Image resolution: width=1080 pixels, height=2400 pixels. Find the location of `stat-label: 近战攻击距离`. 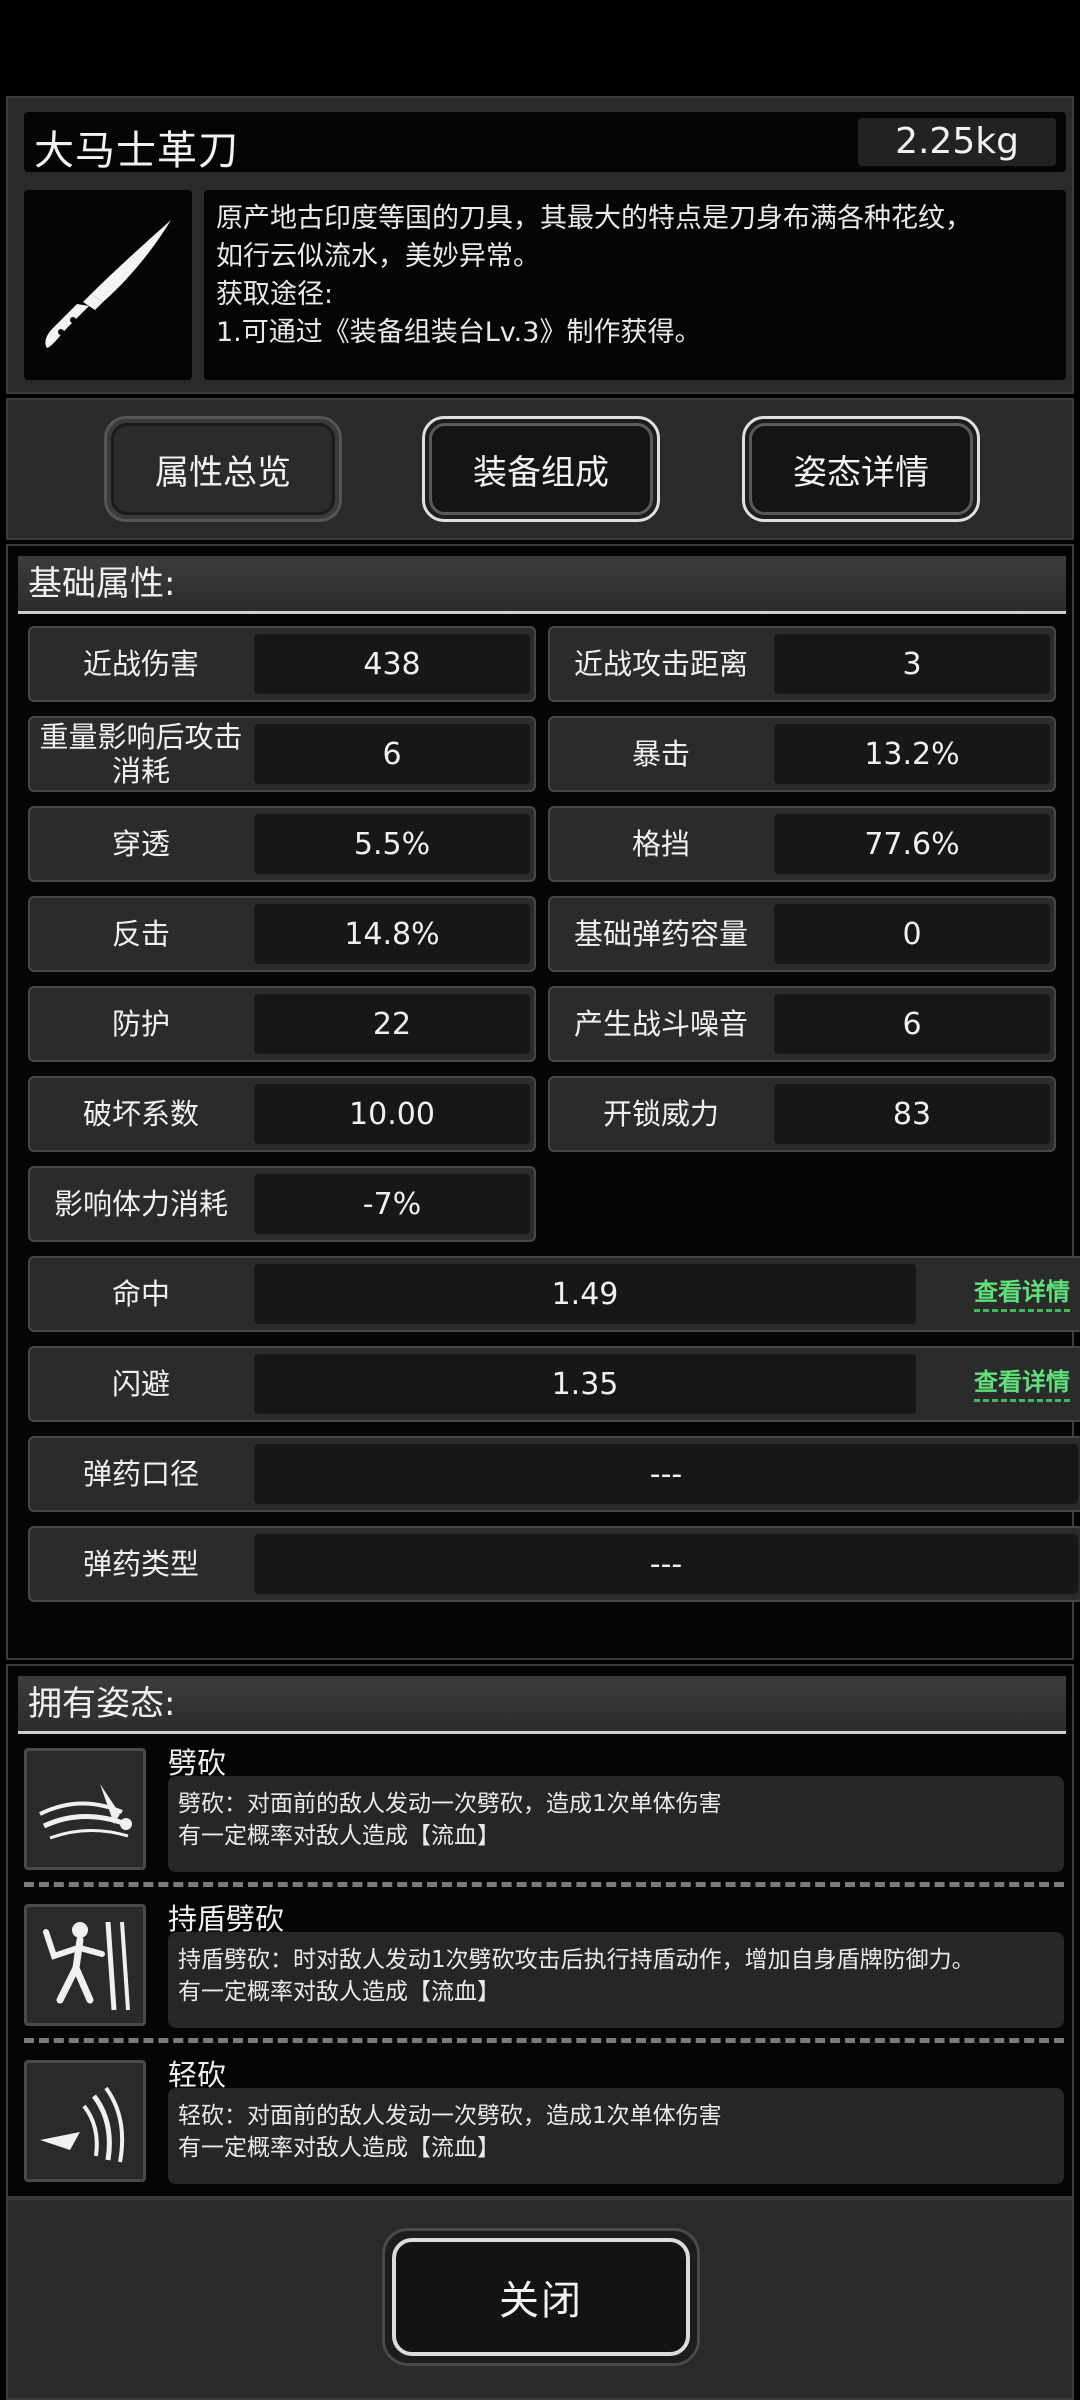

stat-label: 近战攻击距离 is located at coordinates (660, 664).